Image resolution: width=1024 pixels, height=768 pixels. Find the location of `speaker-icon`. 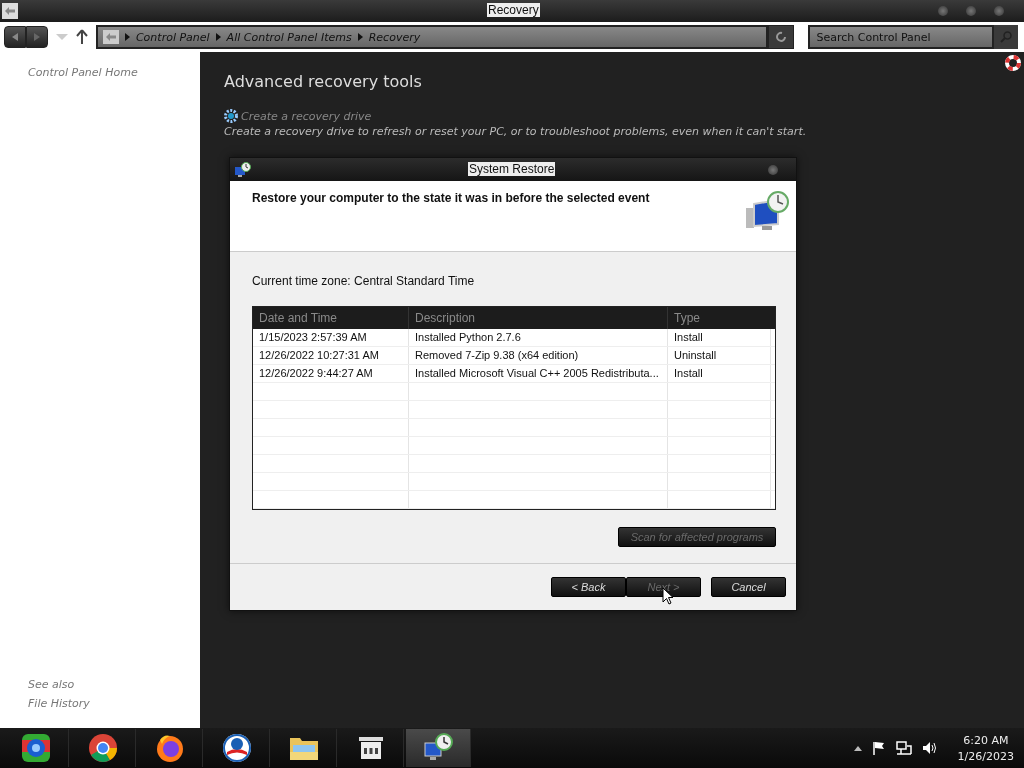

speaker-icon is located at coordinates (929, 748).